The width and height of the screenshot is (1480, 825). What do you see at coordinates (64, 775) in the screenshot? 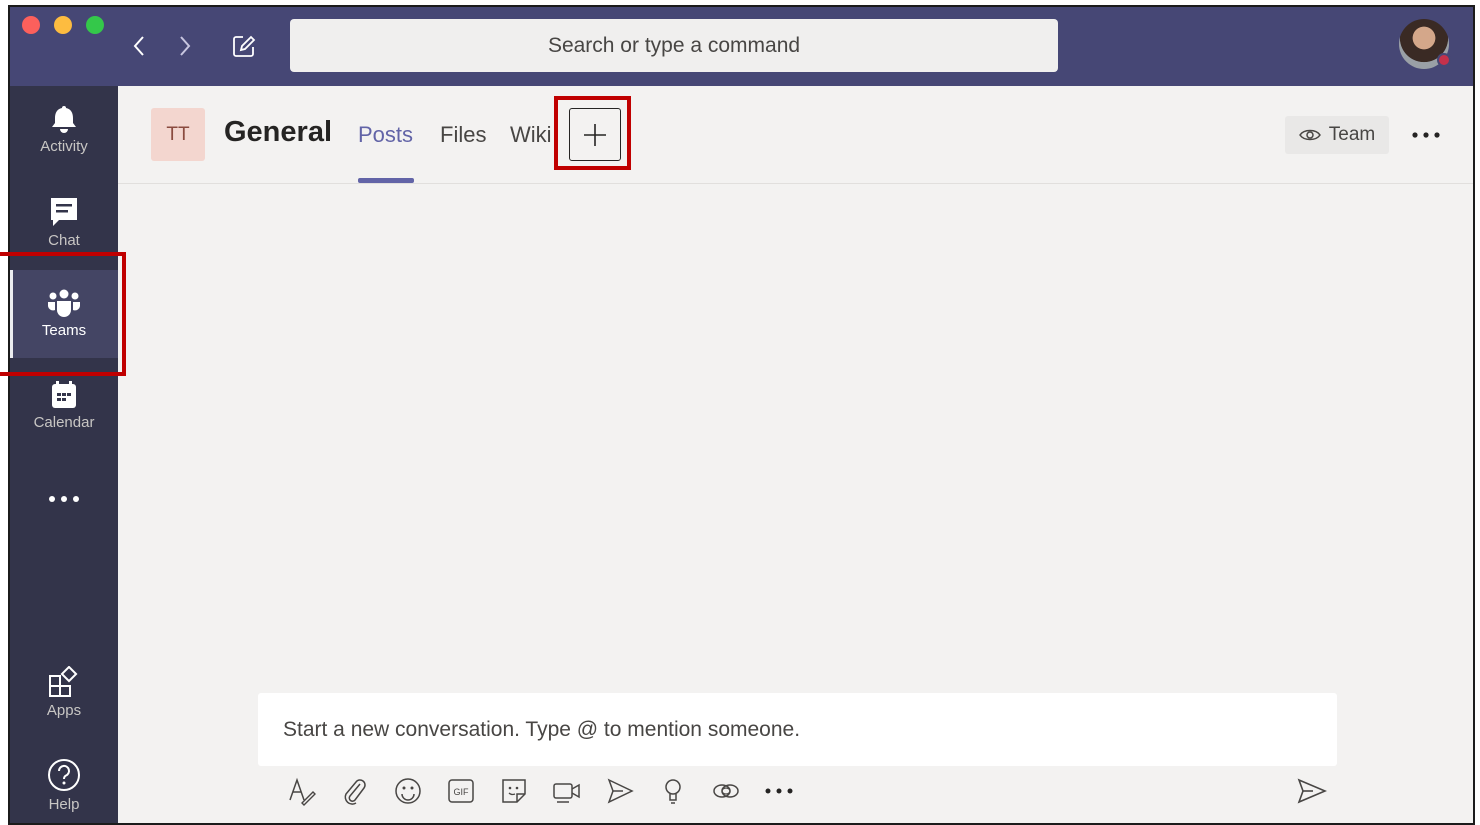
I see `help-icon` at bounding box center [64, 775].